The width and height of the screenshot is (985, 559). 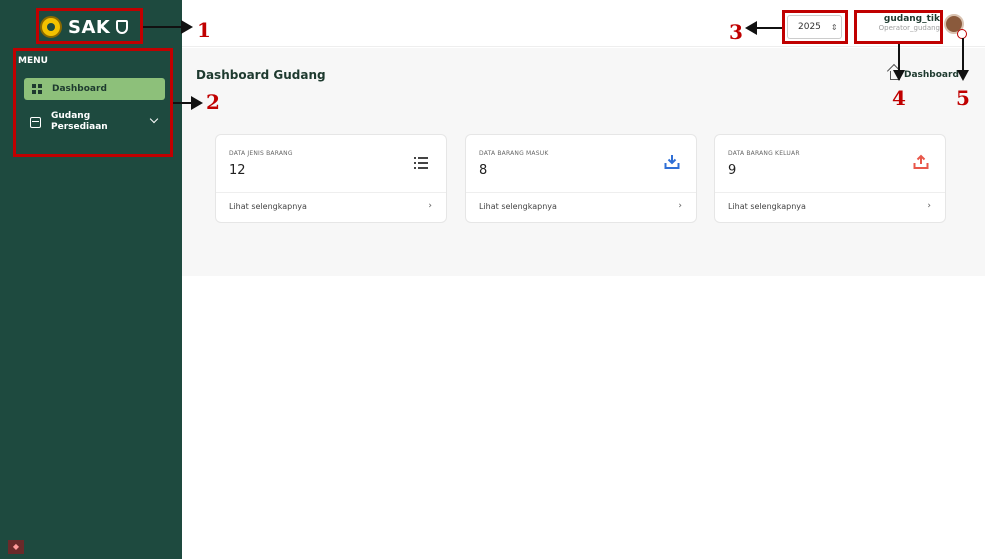 I want to click on card-label: DATA BARANG MASUK, so click(x=514, y=153).